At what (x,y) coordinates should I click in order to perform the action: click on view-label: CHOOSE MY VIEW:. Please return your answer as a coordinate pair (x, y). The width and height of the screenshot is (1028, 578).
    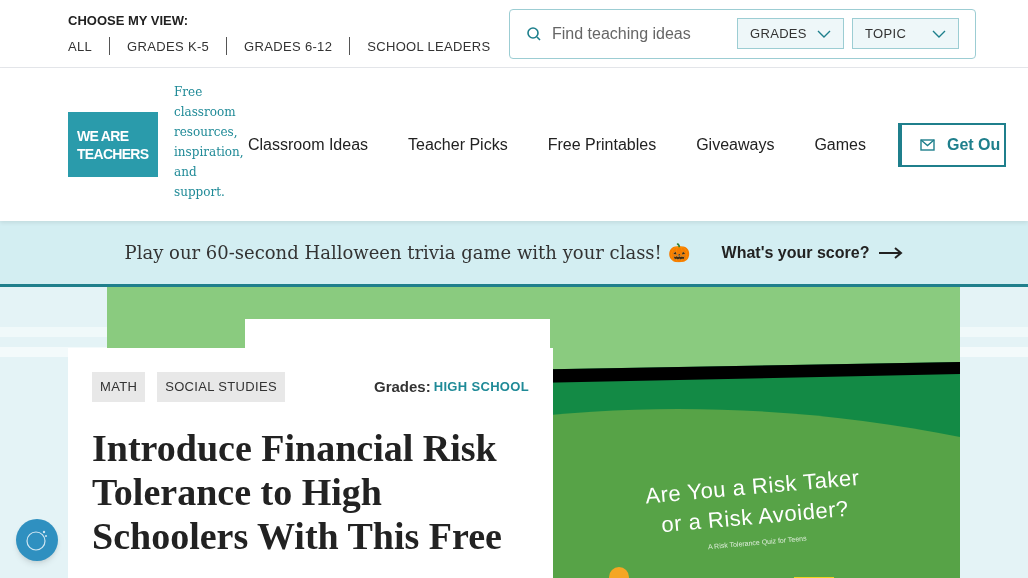
    Looking at the image, I should click on (129, 21).